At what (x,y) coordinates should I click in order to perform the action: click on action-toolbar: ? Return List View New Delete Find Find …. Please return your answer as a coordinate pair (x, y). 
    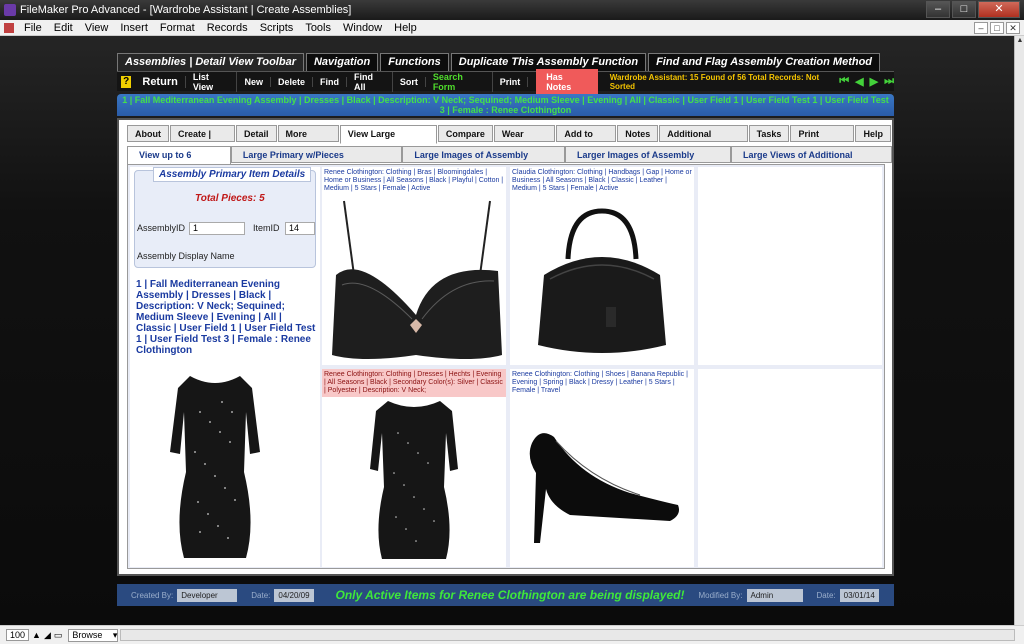
    Looking at the image, I should click on (505, 81).